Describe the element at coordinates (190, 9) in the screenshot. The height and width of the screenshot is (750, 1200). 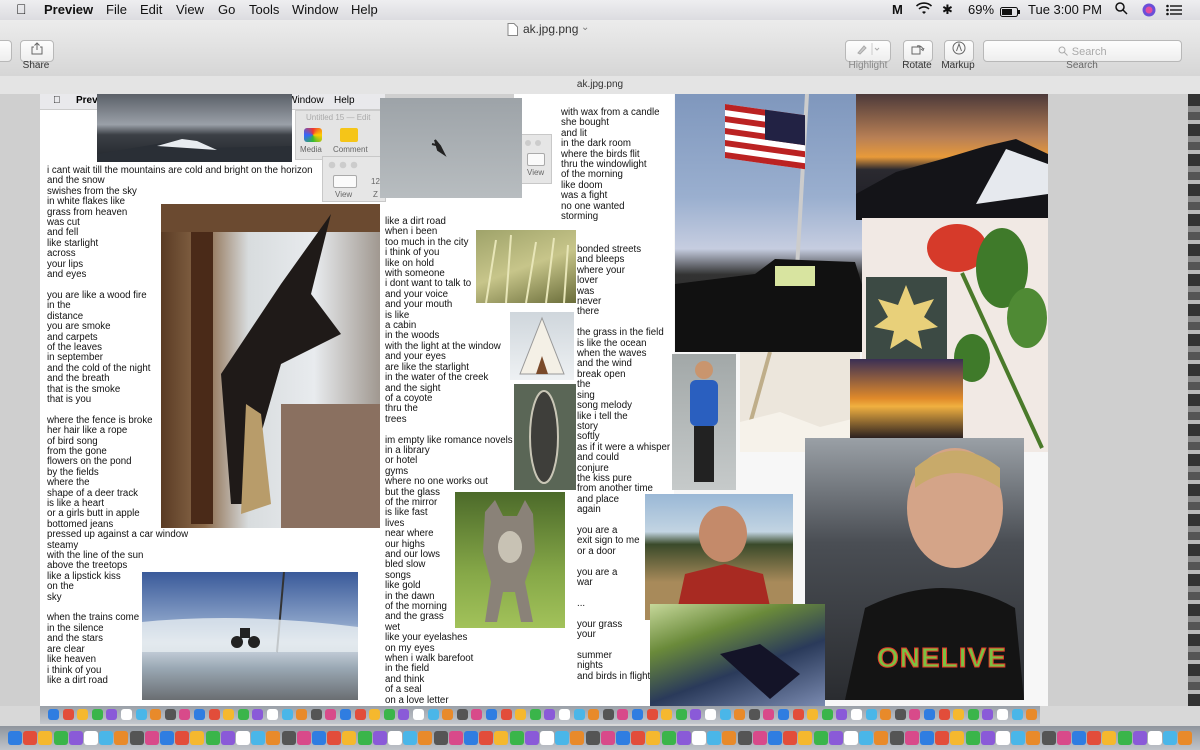
I see `menu-view: View` at that location.